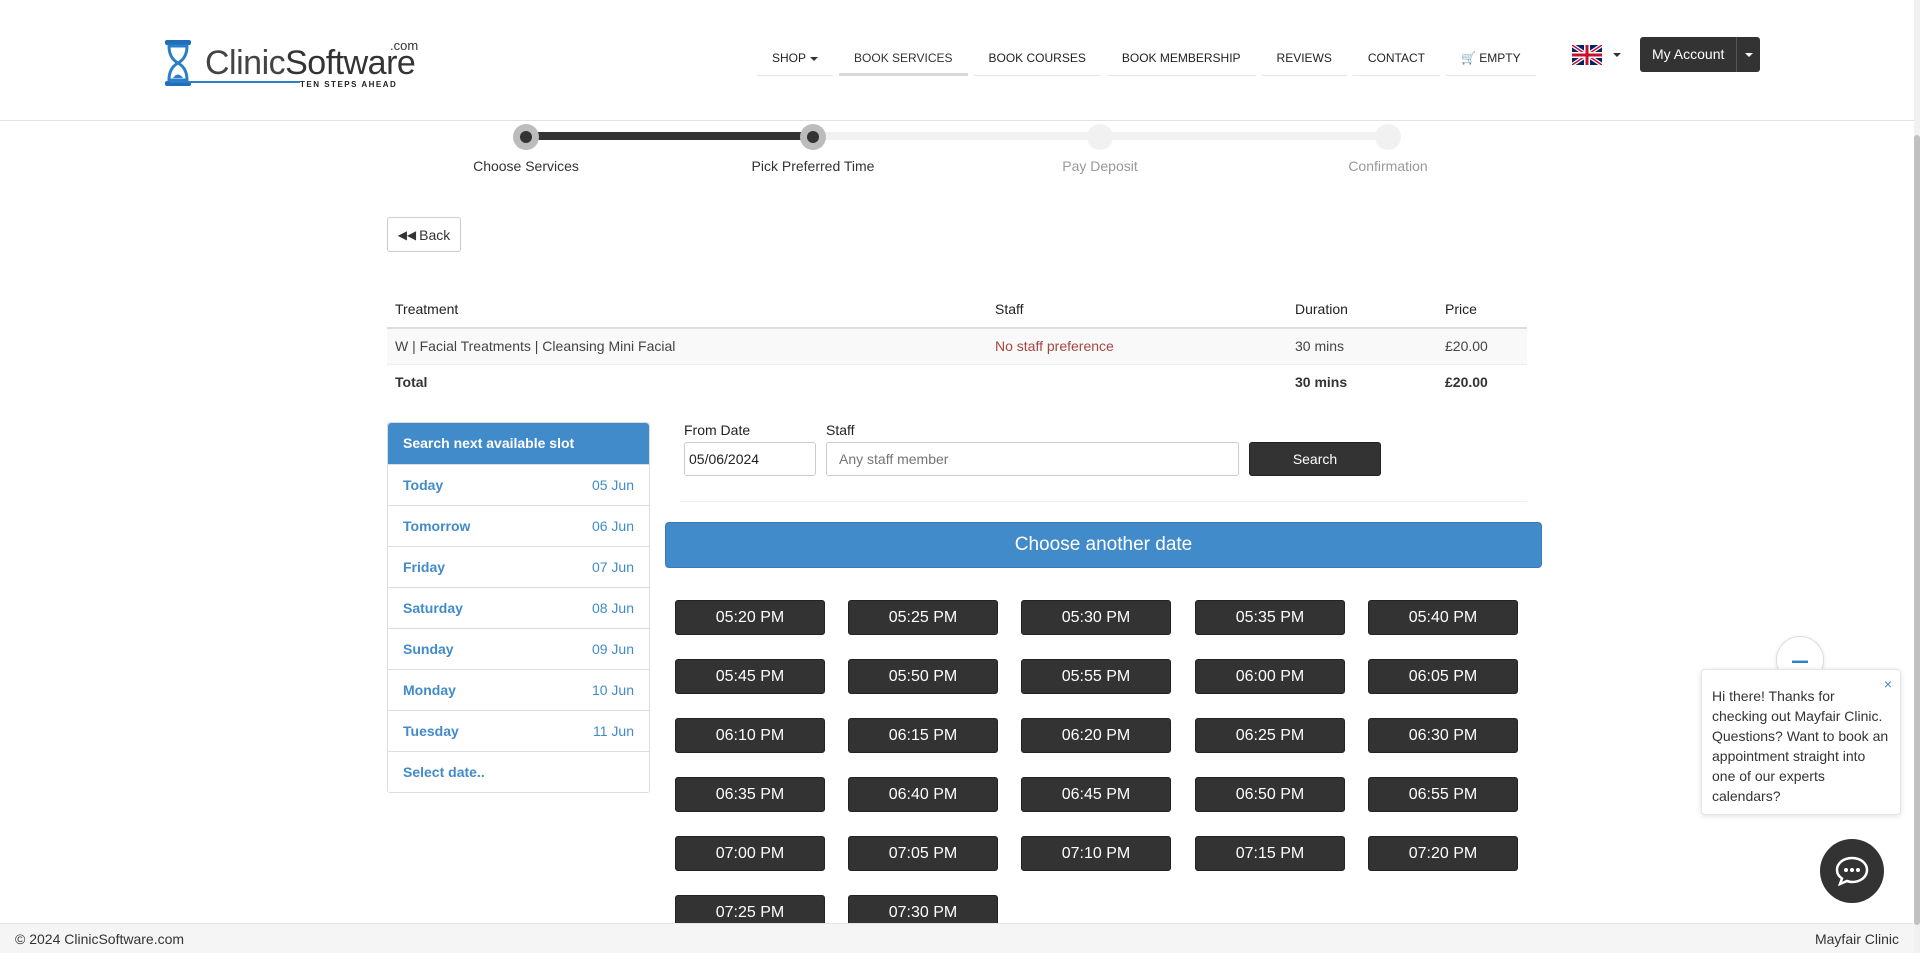 This screenshot has height=953, width=1920. What do you see at coordinates (245, 63) in the screenshot?
I see `logo-word-clinic: Clinic` at bounding box center [245, 63].